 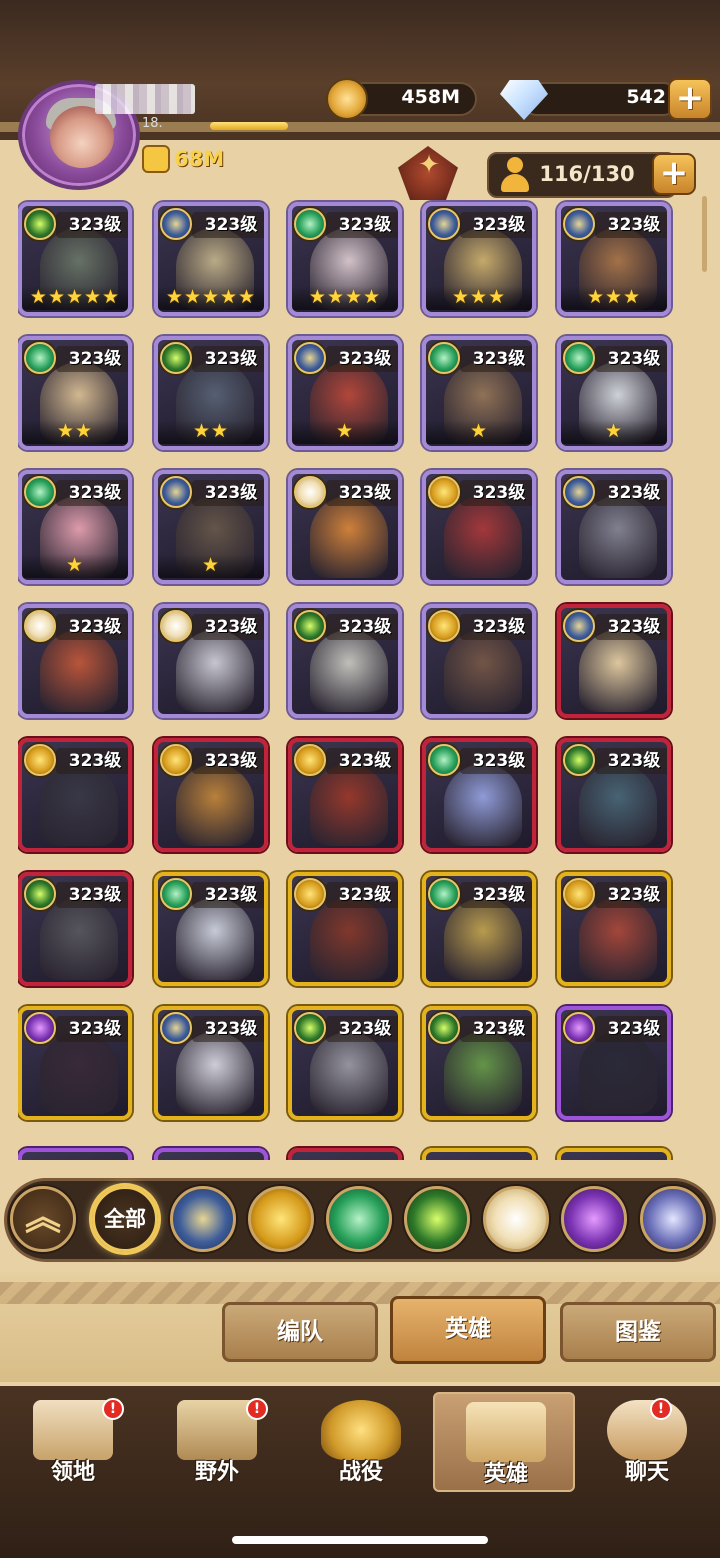 I want to click on scrollbar, so click(x=704, y=234).